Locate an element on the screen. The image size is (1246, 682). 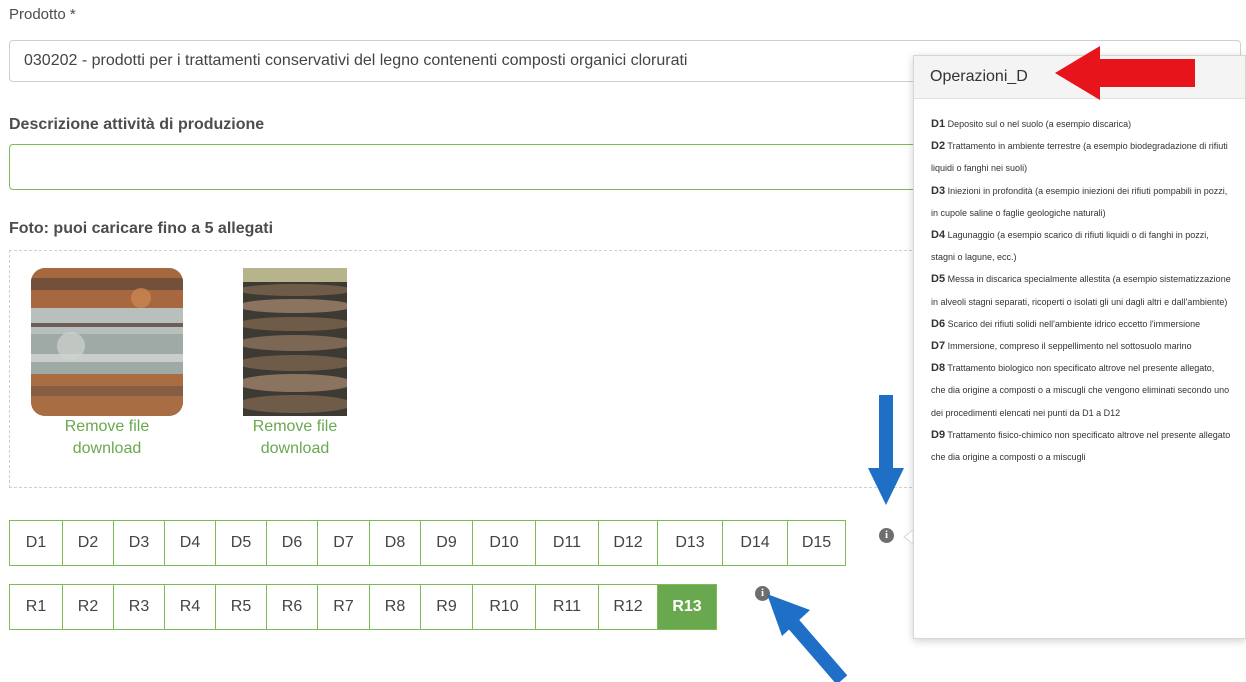
popover-entry-code: D6 is located at coordinates (938, 323).